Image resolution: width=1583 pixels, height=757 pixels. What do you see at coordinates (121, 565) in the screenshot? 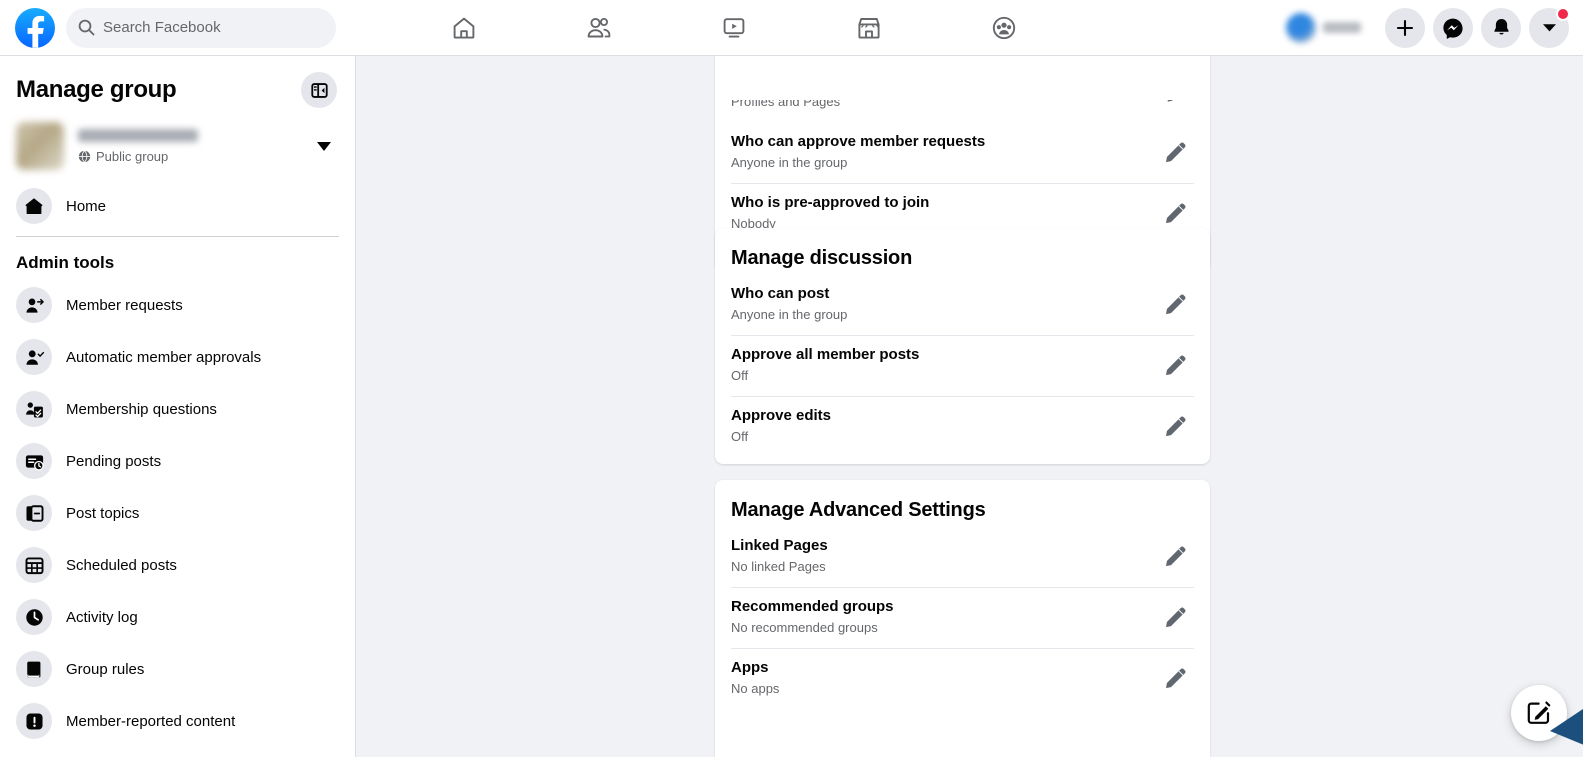
I see `sidebar-item-label: Scheduled posts` at bounding box center [121, 565].